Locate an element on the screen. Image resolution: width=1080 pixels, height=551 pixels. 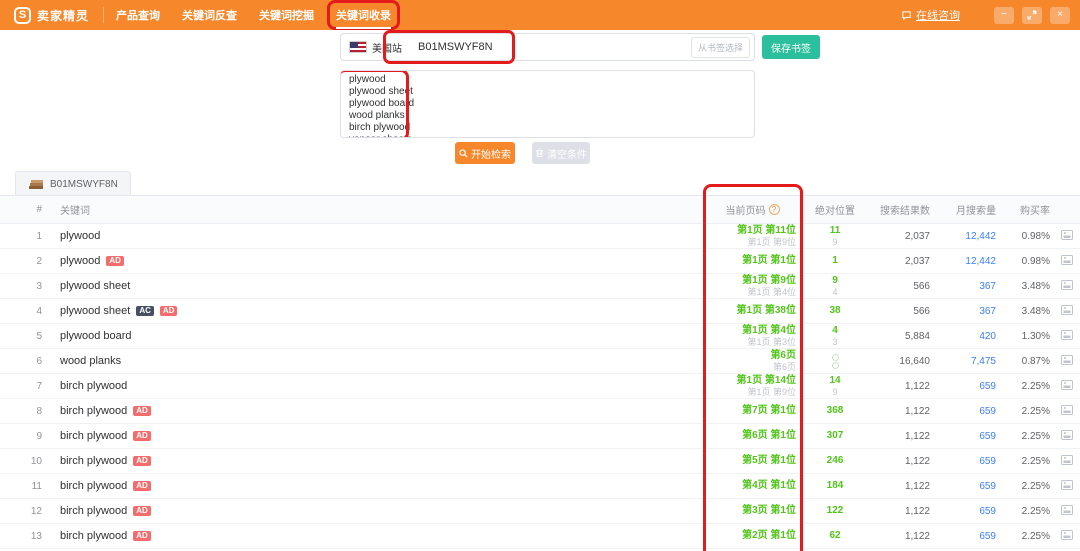
search-results-cell: 566 is located at coordinates (921, 311).